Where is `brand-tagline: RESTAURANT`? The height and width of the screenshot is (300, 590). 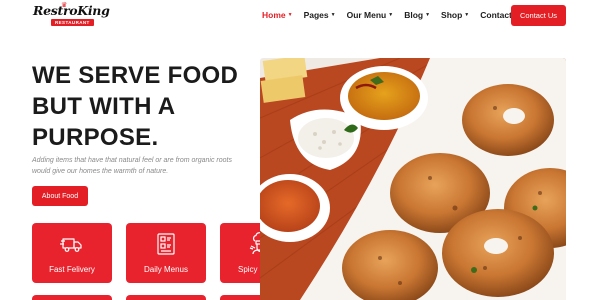
brand-tagline: RESTAURANT is located at coordinates (72, 22).